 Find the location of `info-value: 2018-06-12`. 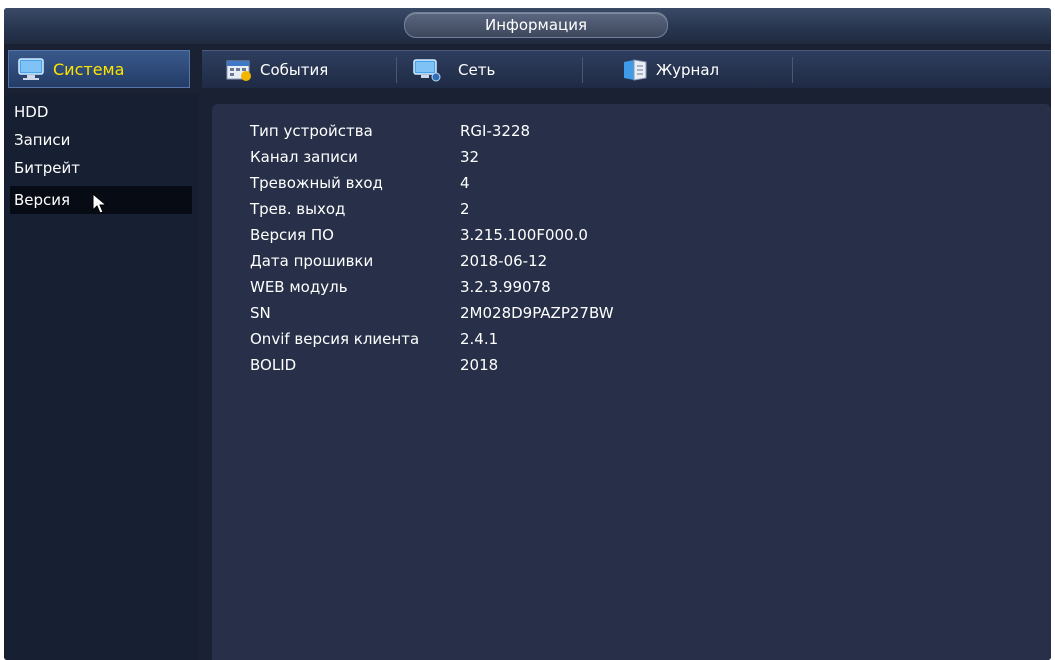

info-value: 2018-06-12 is located at coordinates (504, 261).